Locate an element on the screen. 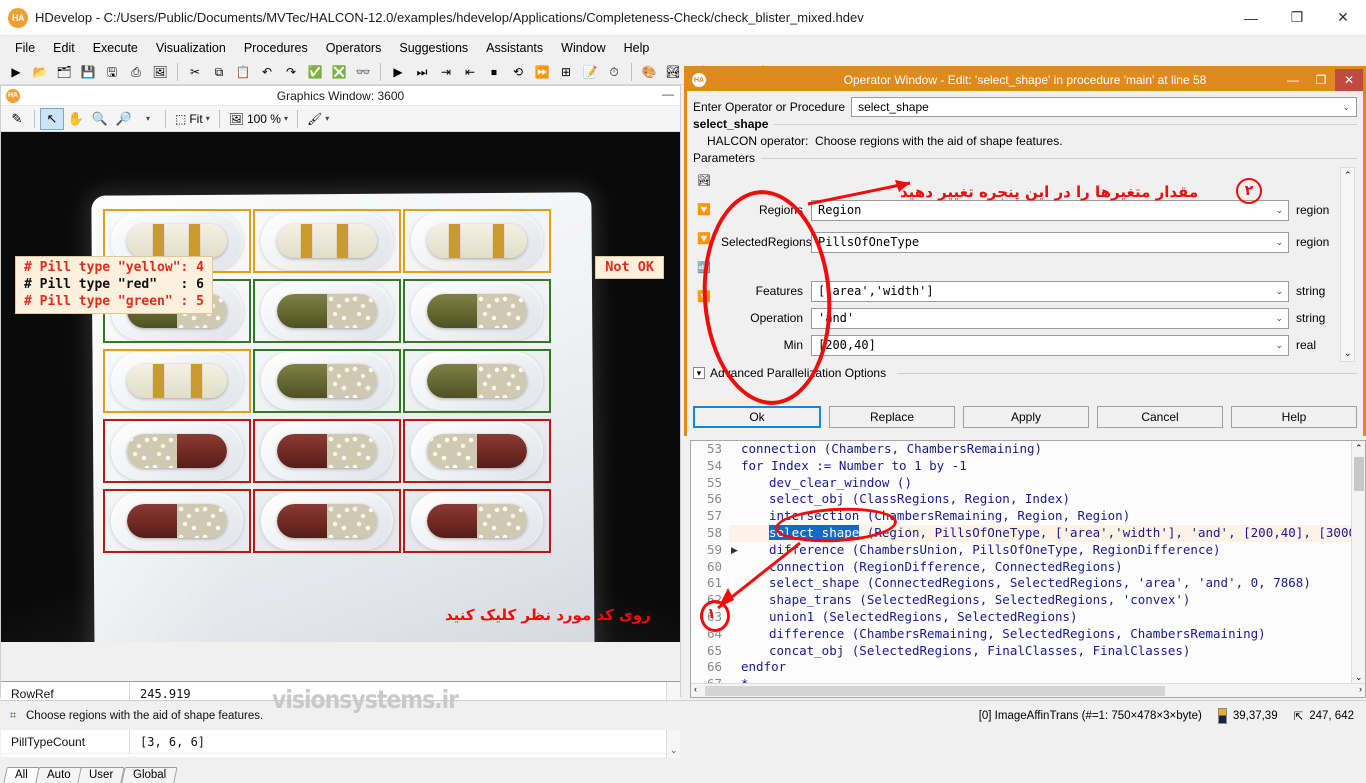 The image size is (1366, 783). code-horizontal-scrollbar: ‹ › is located at coordinates (1028, 690).